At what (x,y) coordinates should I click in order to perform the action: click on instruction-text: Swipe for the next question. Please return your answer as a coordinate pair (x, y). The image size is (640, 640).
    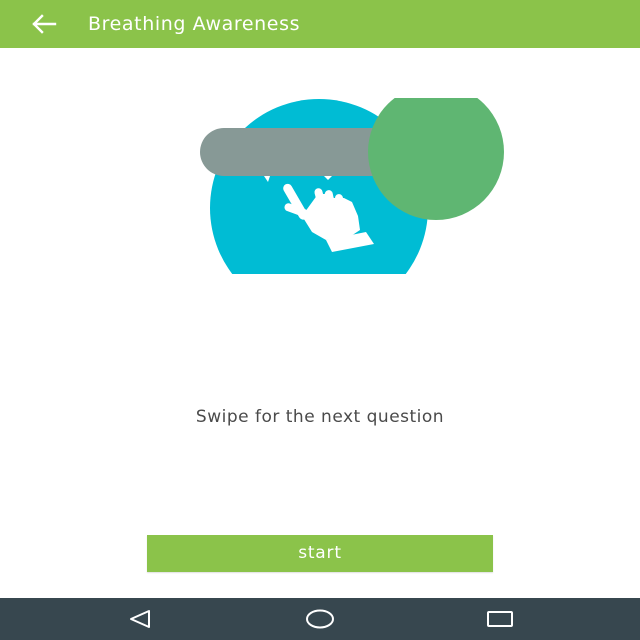
    Looking at the image, I should click on (320, 417).